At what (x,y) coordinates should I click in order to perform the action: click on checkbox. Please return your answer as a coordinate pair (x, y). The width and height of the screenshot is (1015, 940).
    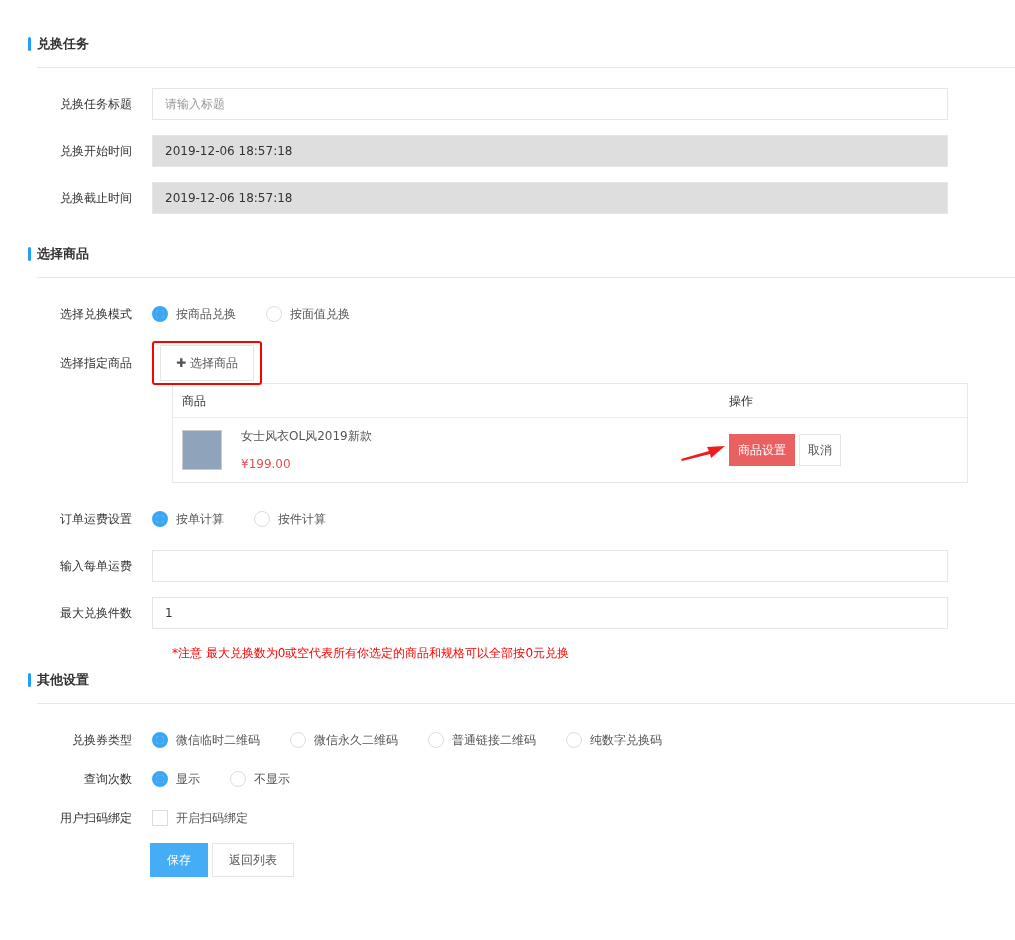
    Looking at the image, I should click on (160, 818).